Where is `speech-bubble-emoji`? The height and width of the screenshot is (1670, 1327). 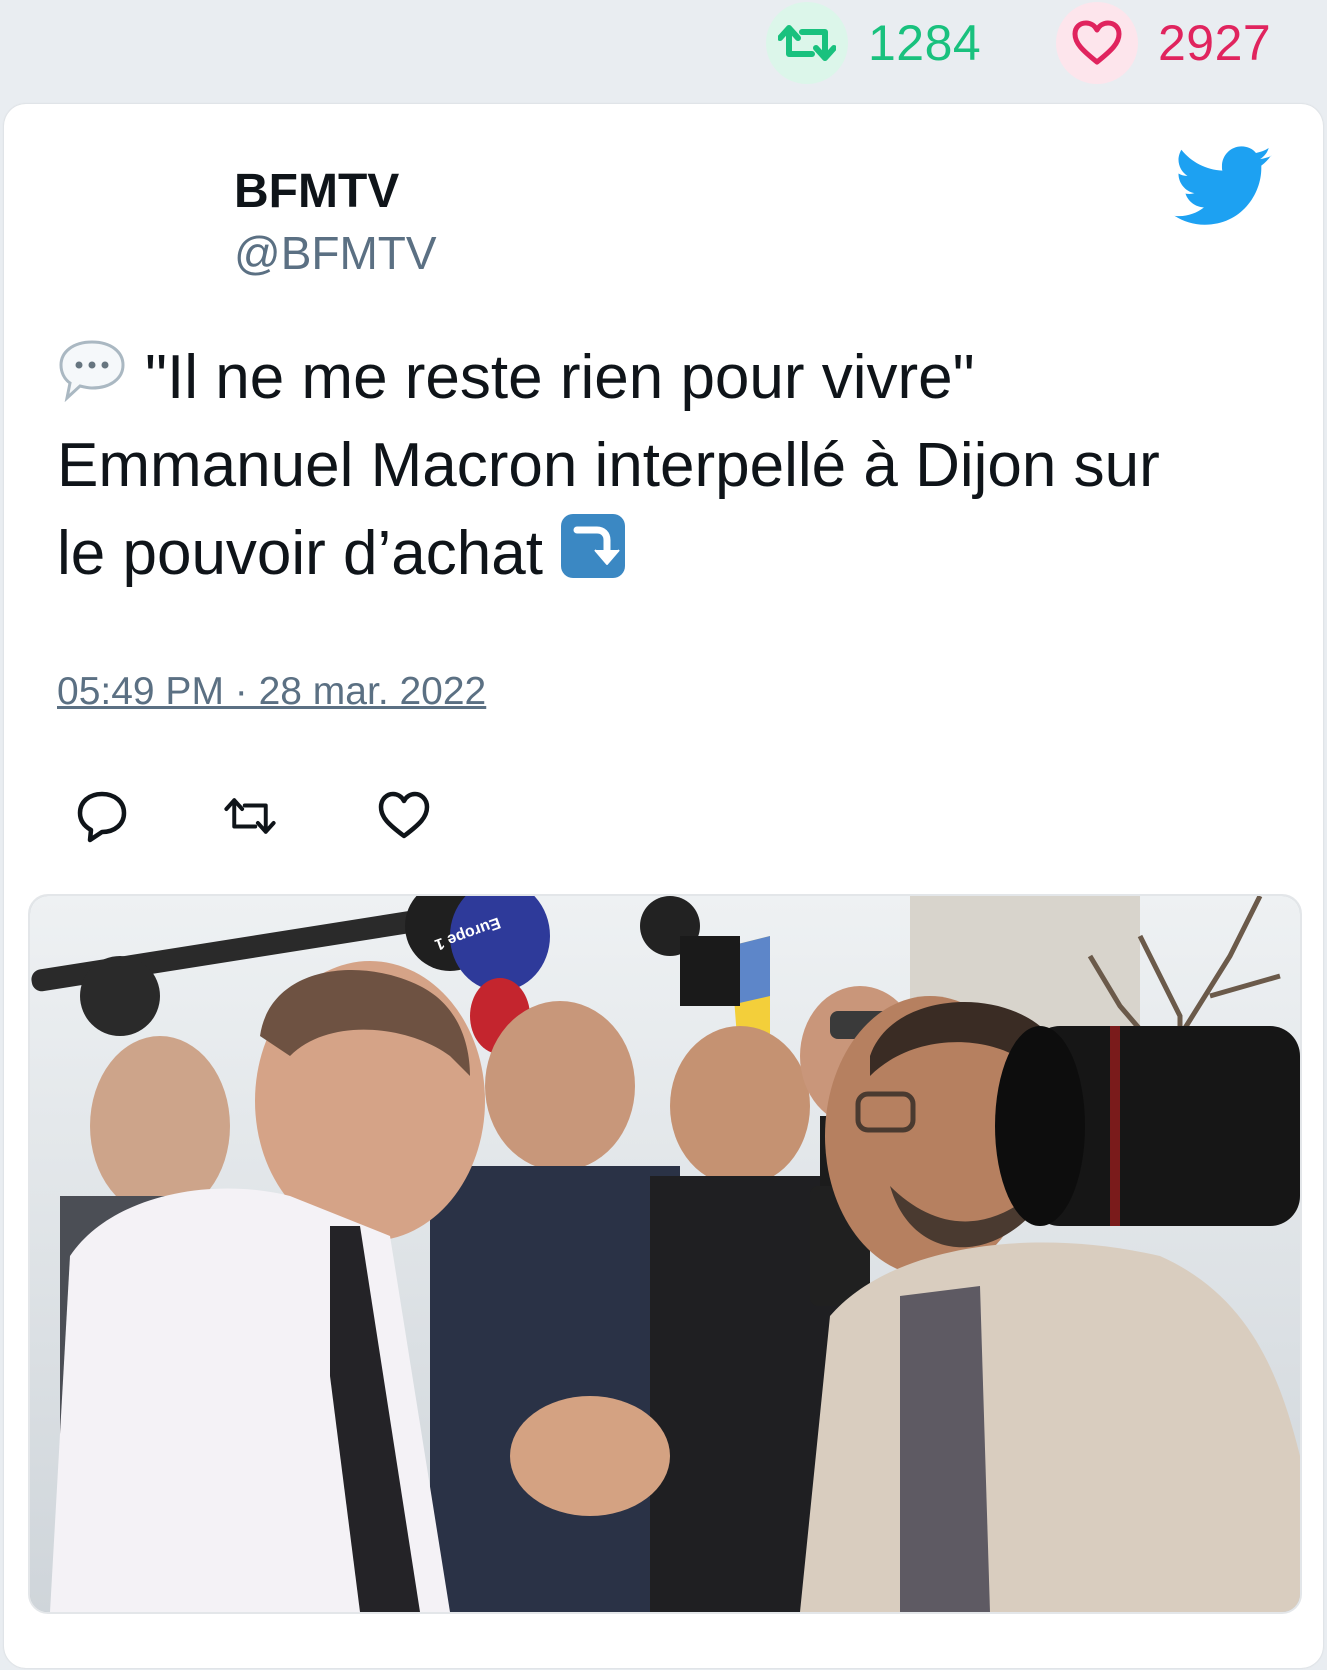 speech-bubble-emoji is located at coordinates (92, 371).